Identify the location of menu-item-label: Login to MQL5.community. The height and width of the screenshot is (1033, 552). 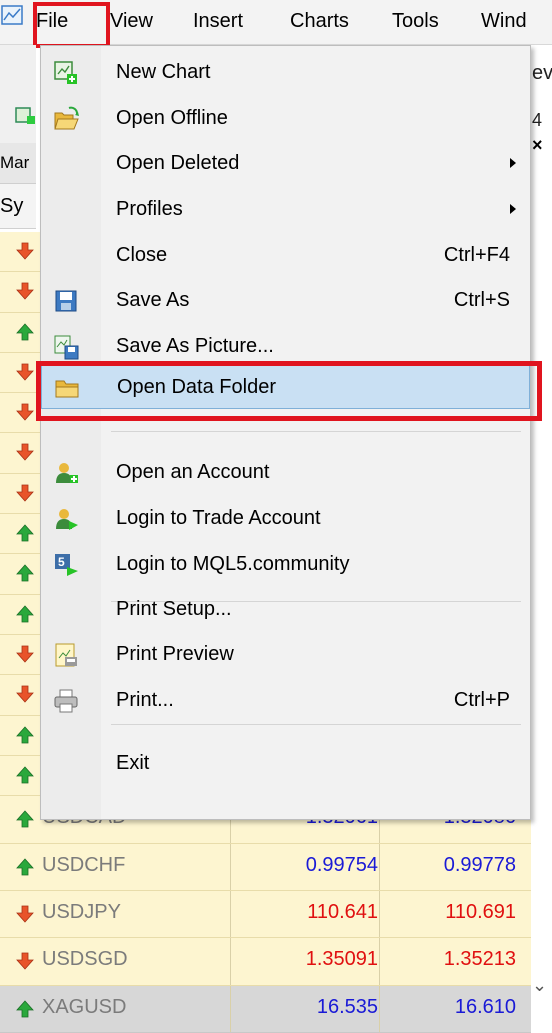
(233, 564).